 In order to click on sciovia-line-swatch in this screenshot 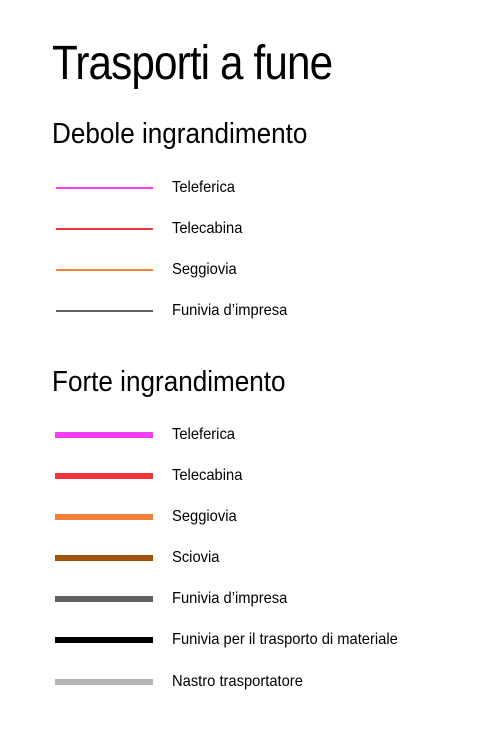, I will do `click(104, 558)`.